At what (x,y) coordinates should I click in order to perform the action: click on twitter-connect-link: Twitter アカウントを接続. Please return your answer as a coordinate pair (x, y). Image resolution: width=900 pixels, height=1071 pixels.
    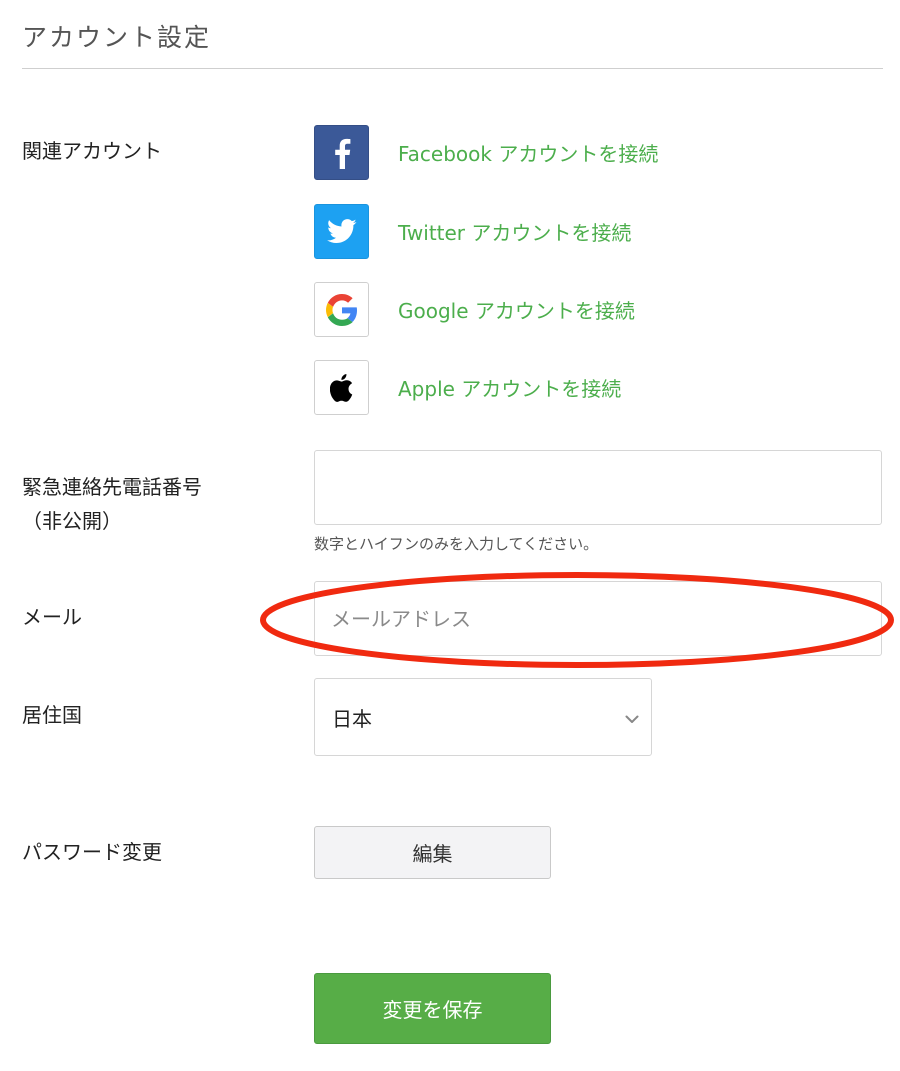
    Looking at the image, I should click on (514, 231).